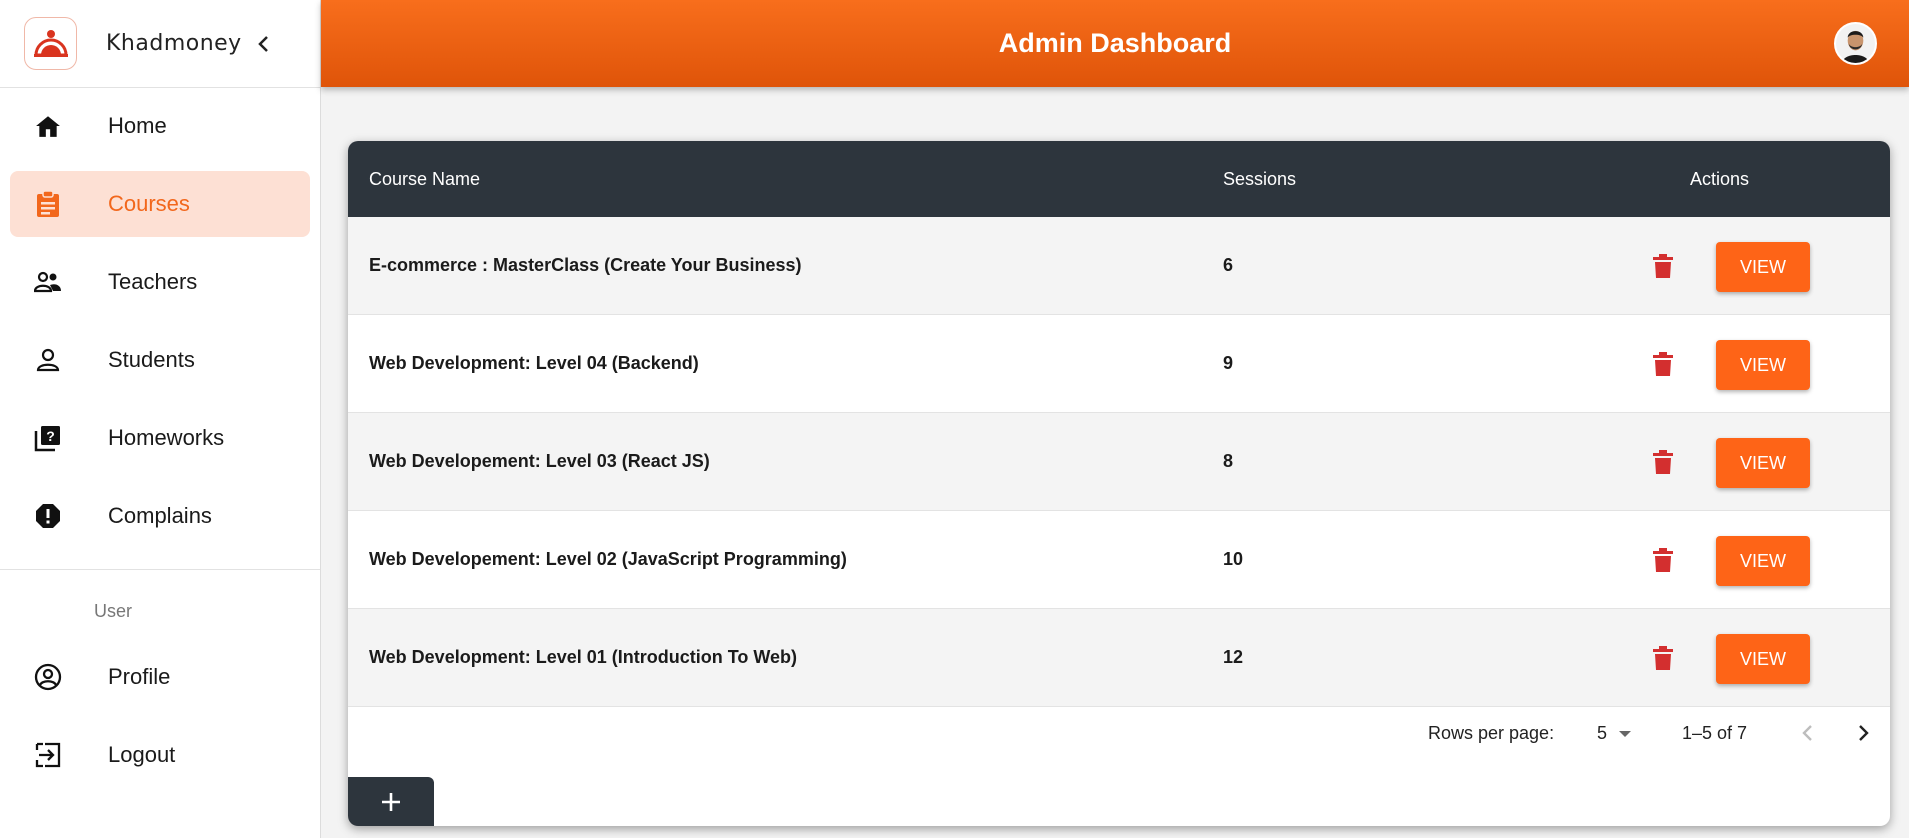 The width and height of the screenshot is (1909, 838). Describe the element at coordinates (48, 282) in the screenshot. I see `people-icon` at that location.